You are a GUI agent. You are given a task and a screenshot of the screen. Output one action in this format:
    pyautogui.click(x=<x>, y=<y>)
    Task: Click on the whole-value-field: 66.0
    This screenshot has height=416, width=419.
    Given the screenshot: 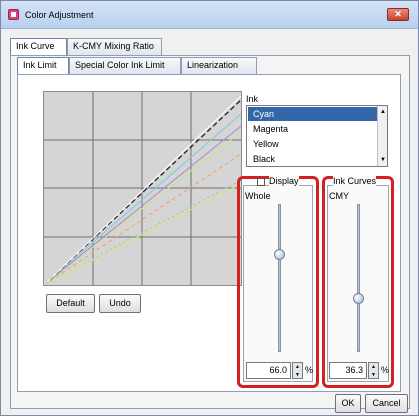 What is the action you would take?
    pyautogui.click(x=268, y=370)
    